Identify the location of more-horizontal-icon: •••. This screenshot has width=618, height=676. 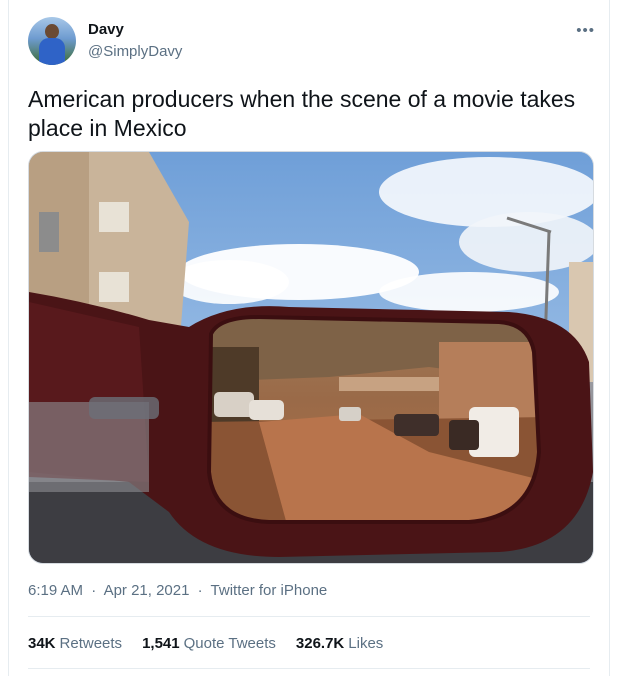
(585, 30).